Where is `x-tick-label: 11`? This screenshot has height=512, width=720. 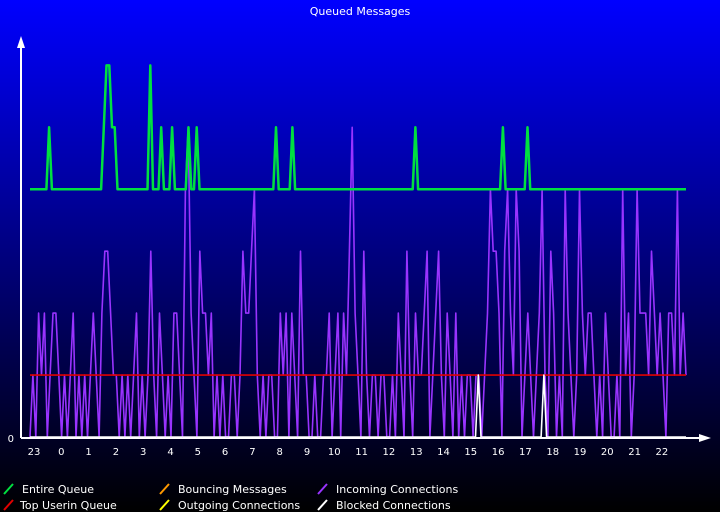
x-tick-label: 11 is located at coordinates (361, 452).